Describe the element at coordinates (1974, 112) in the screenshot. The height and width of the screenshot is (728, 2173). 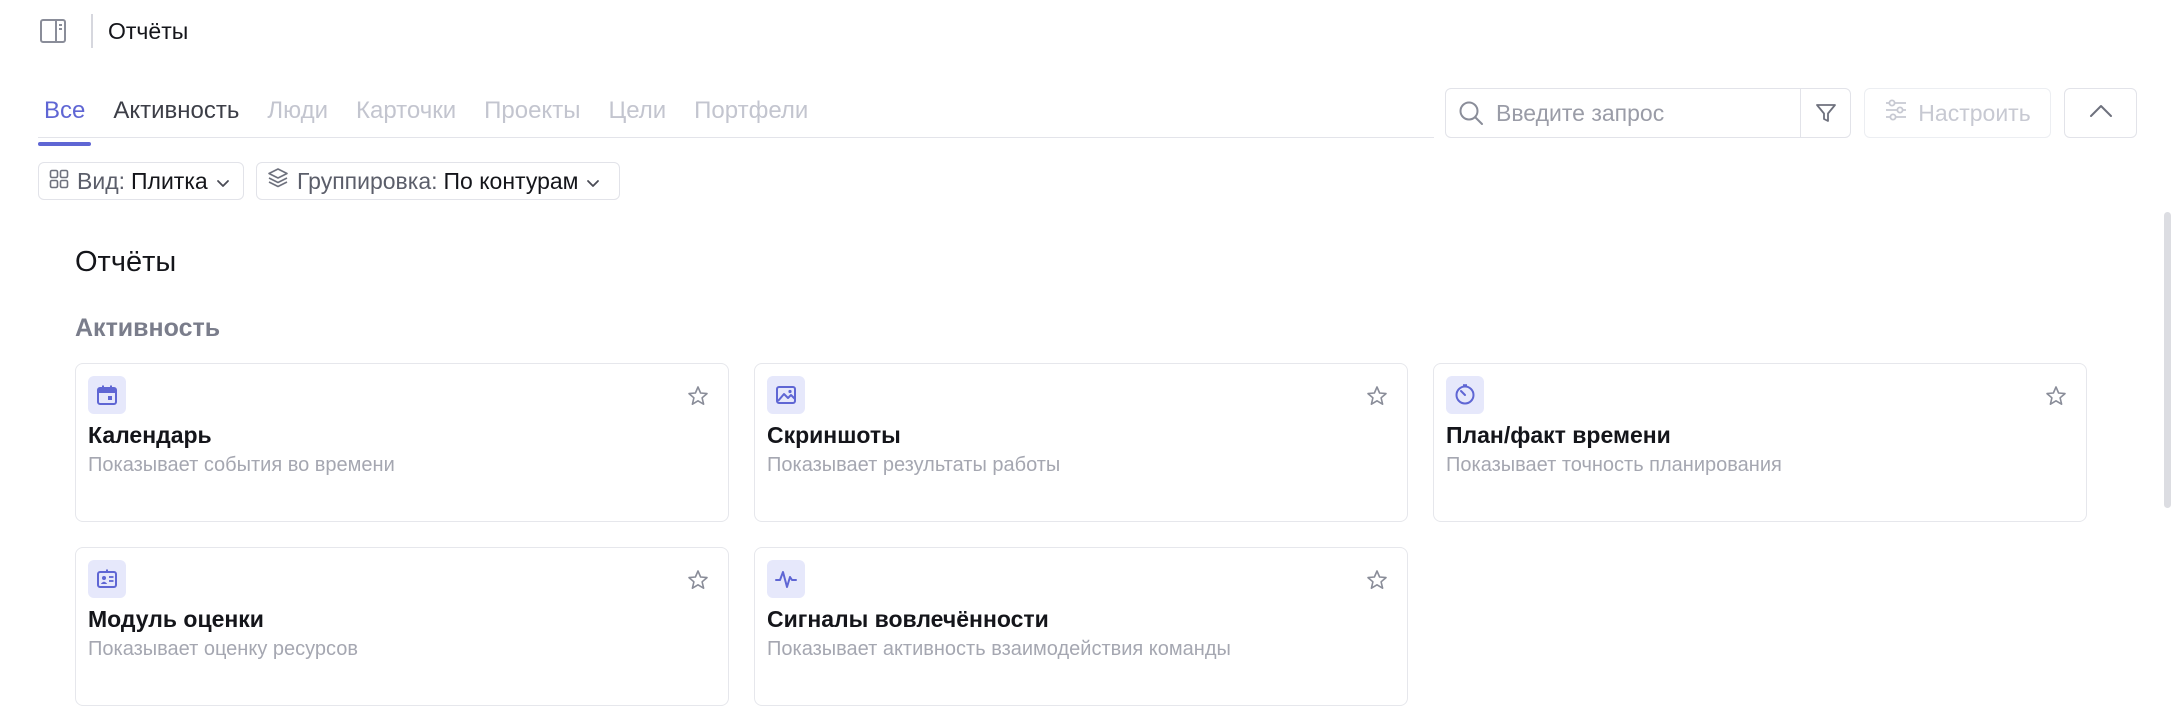
I see `configure-label: Настроить` at that location.